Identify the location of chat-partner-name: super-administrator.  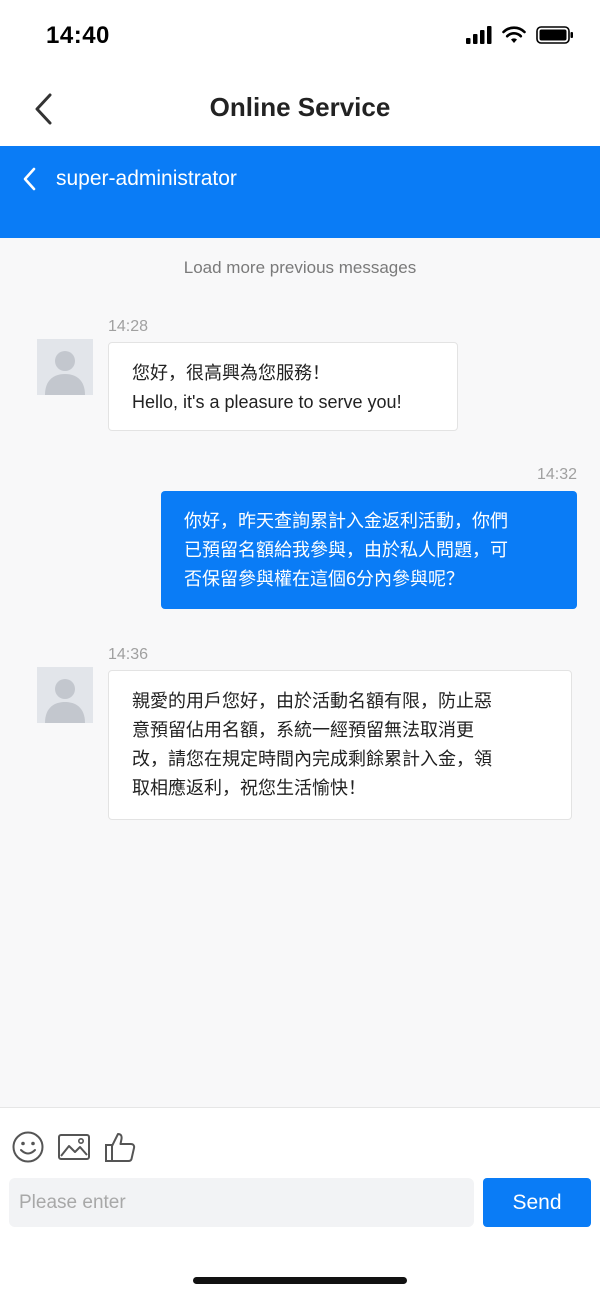
(146, 178).